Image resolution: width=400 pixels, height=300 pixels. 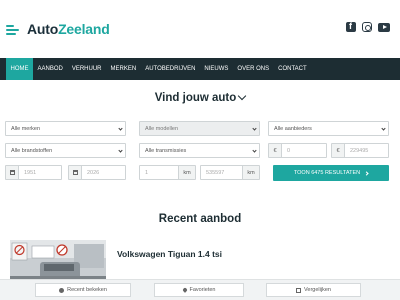 I want to click on car-photo-illustration, so click(x=58, y=262).